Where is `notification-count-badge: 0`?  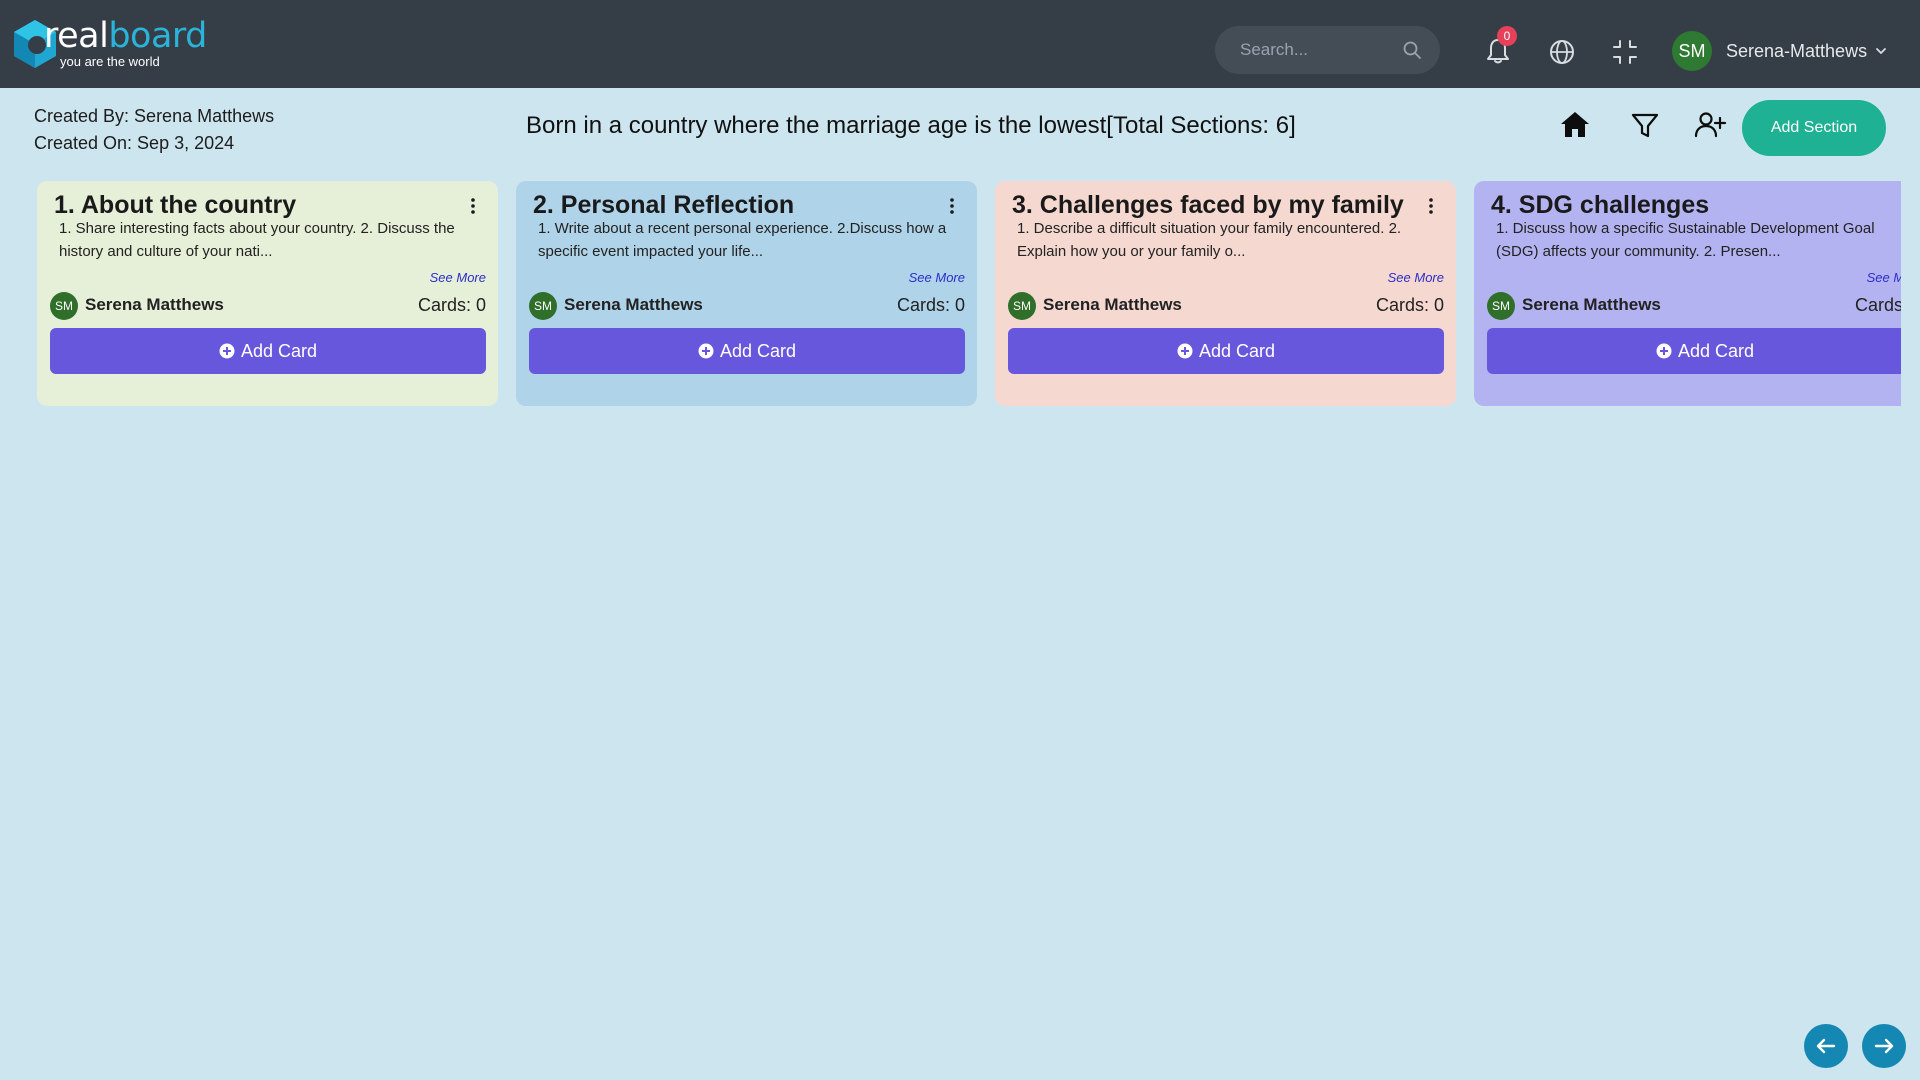
notification-count-badge: 0 is located at coordinates (1507, 36).